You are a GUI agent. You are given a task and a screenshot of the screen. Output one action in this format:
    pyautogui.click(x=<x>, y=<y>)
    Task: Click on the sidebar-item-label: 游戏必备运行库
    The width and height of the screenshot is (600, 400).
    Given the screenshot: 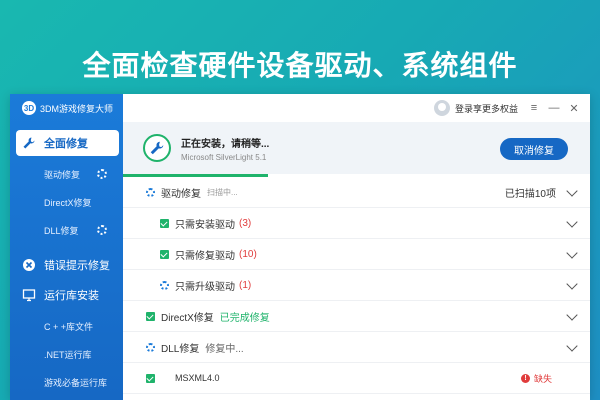 What is the action you would take?
    pyautogui.click(x=76, y=382)
    